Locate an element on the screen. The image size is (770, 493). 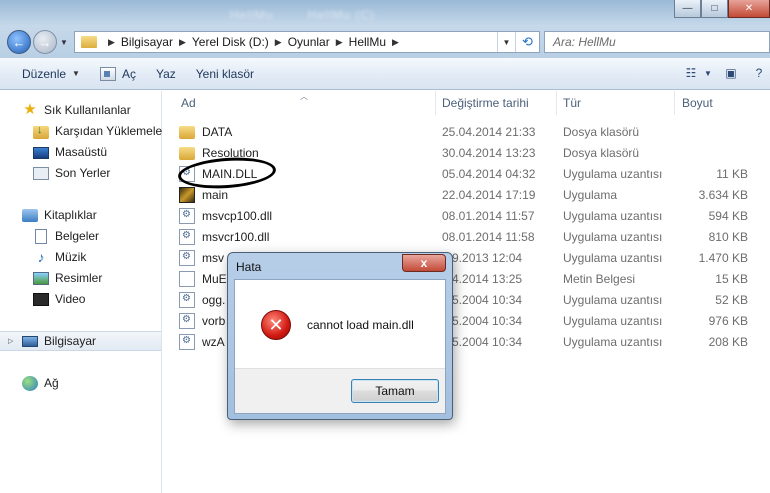
arrow-right-icon: → is located at coordinates (45, 42).